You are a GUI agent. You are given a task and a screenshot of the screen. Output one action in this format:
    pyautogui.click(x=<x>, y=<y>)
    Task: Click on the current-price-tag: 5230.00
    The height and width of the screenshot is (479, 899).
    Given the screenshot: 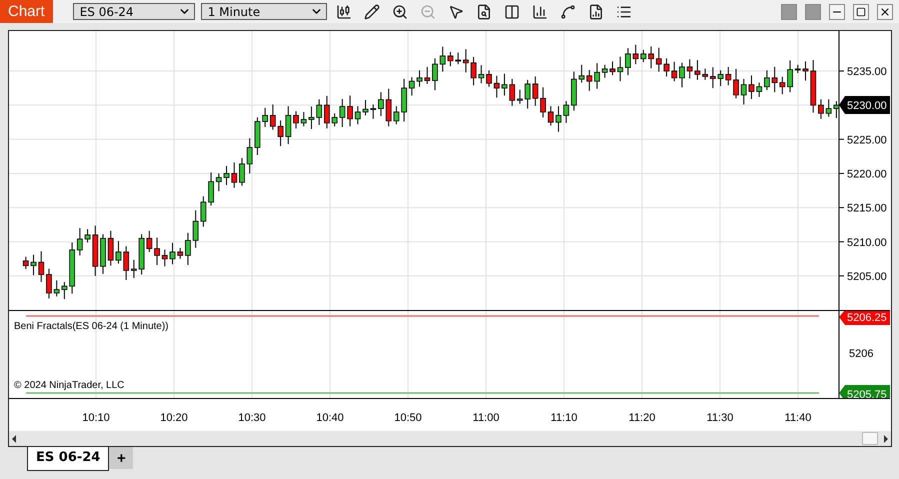 What is the action you would take?
    pyautogui.click(x=864, y=105)
    